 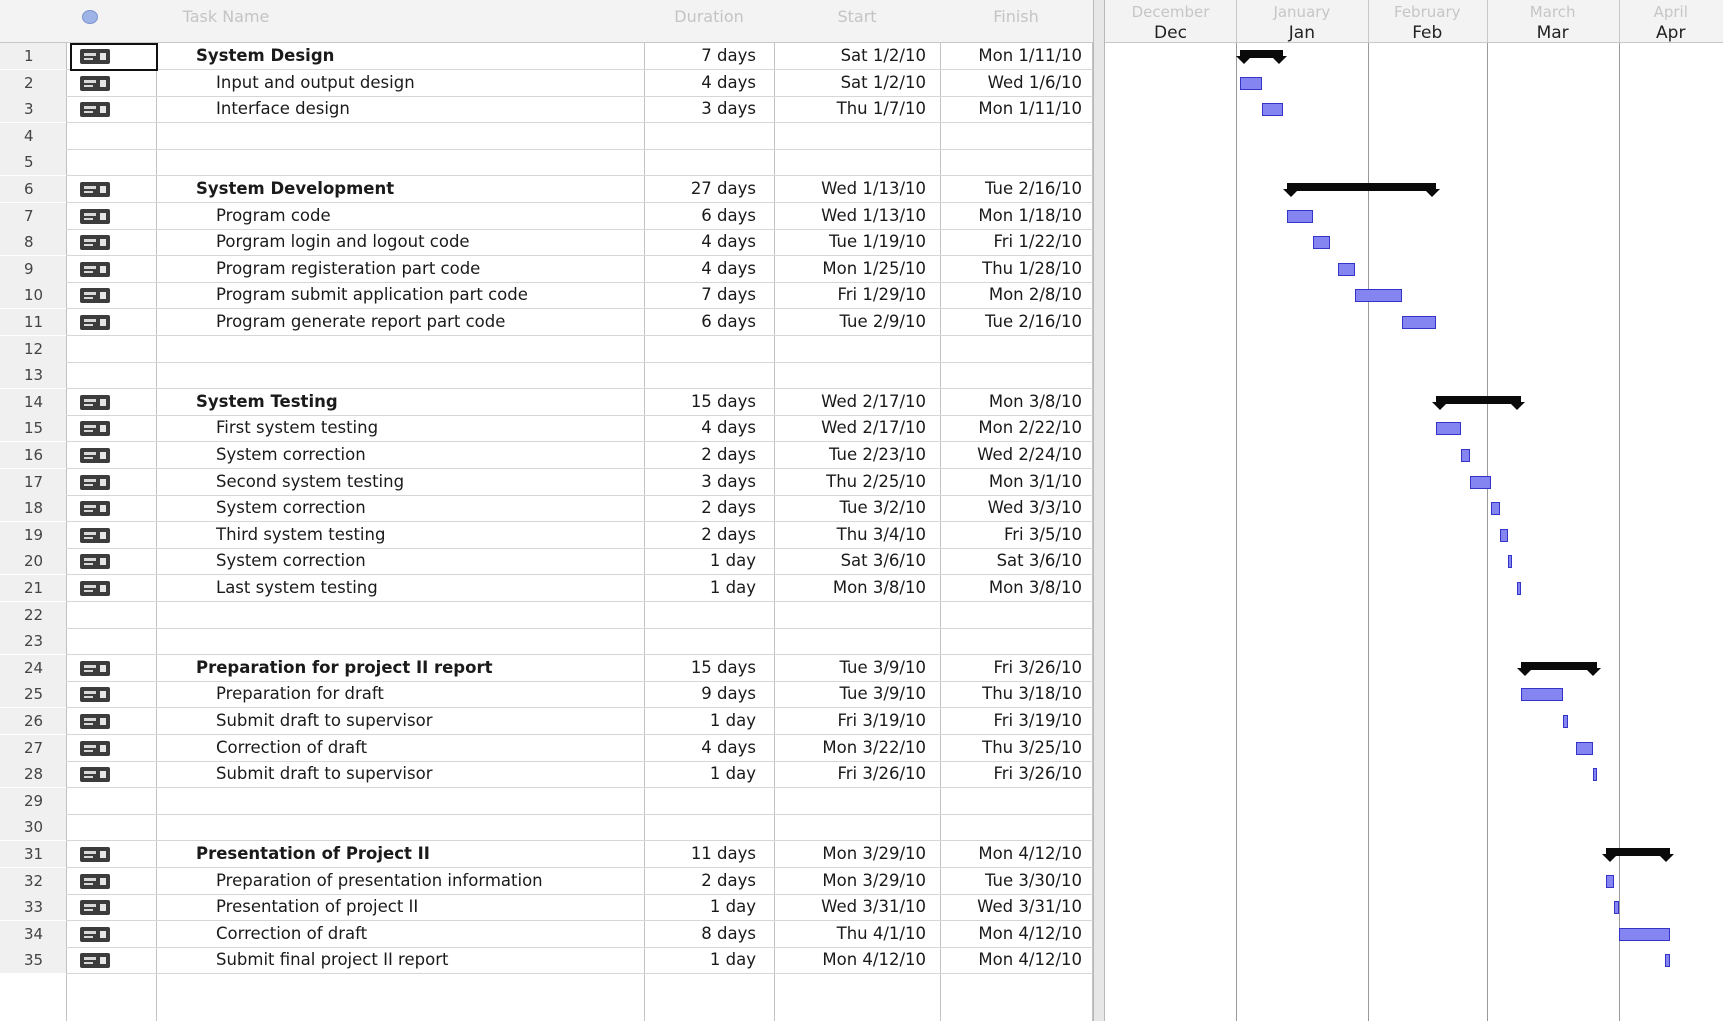 What do you see at coordinates (33, 933) in the screenshot?
I see `row-number: 34` at bounding box center [33, 933].